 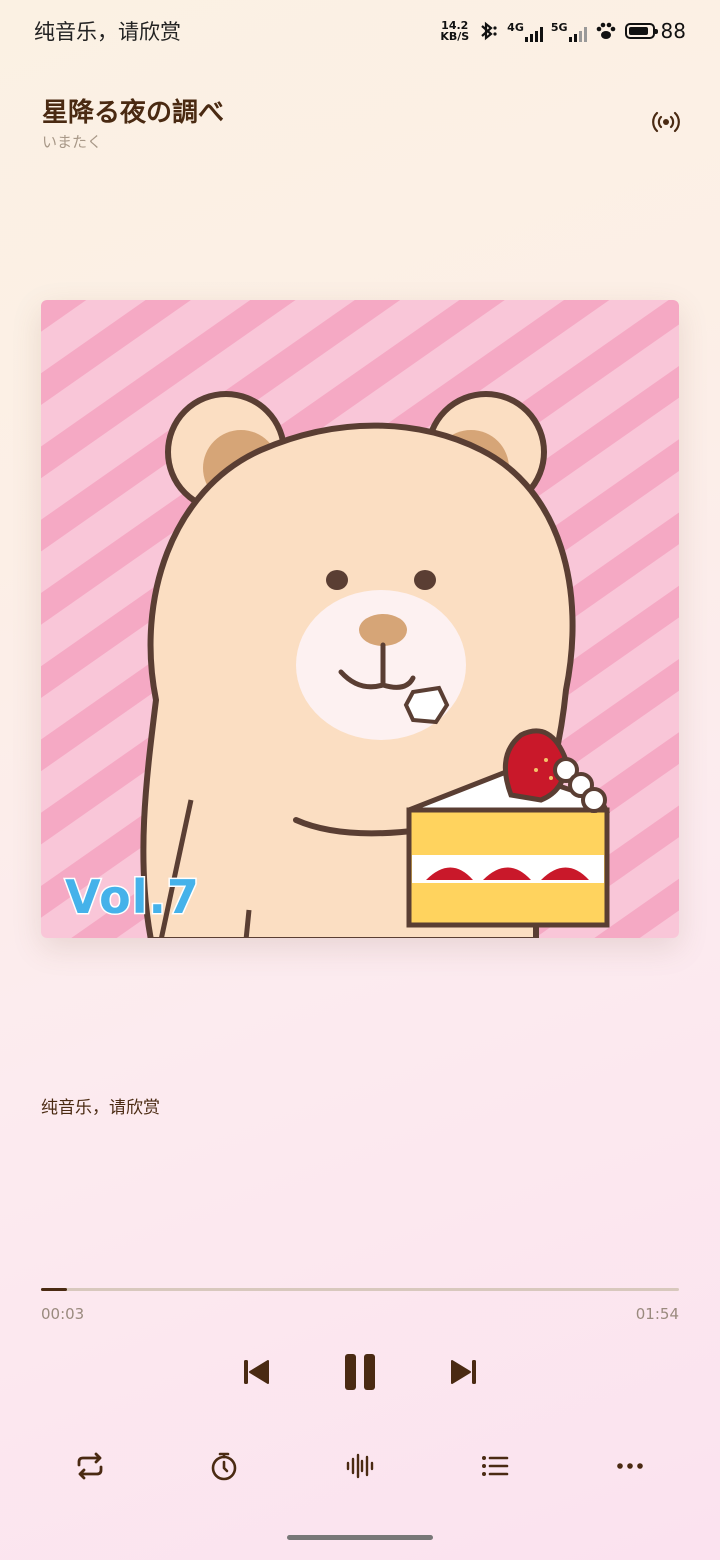 What do you see at coordinates (107, 32) in the screenshot?
I see `status-notification-text: 纯音乐，请欣赏` at bounding box center [107, 32].